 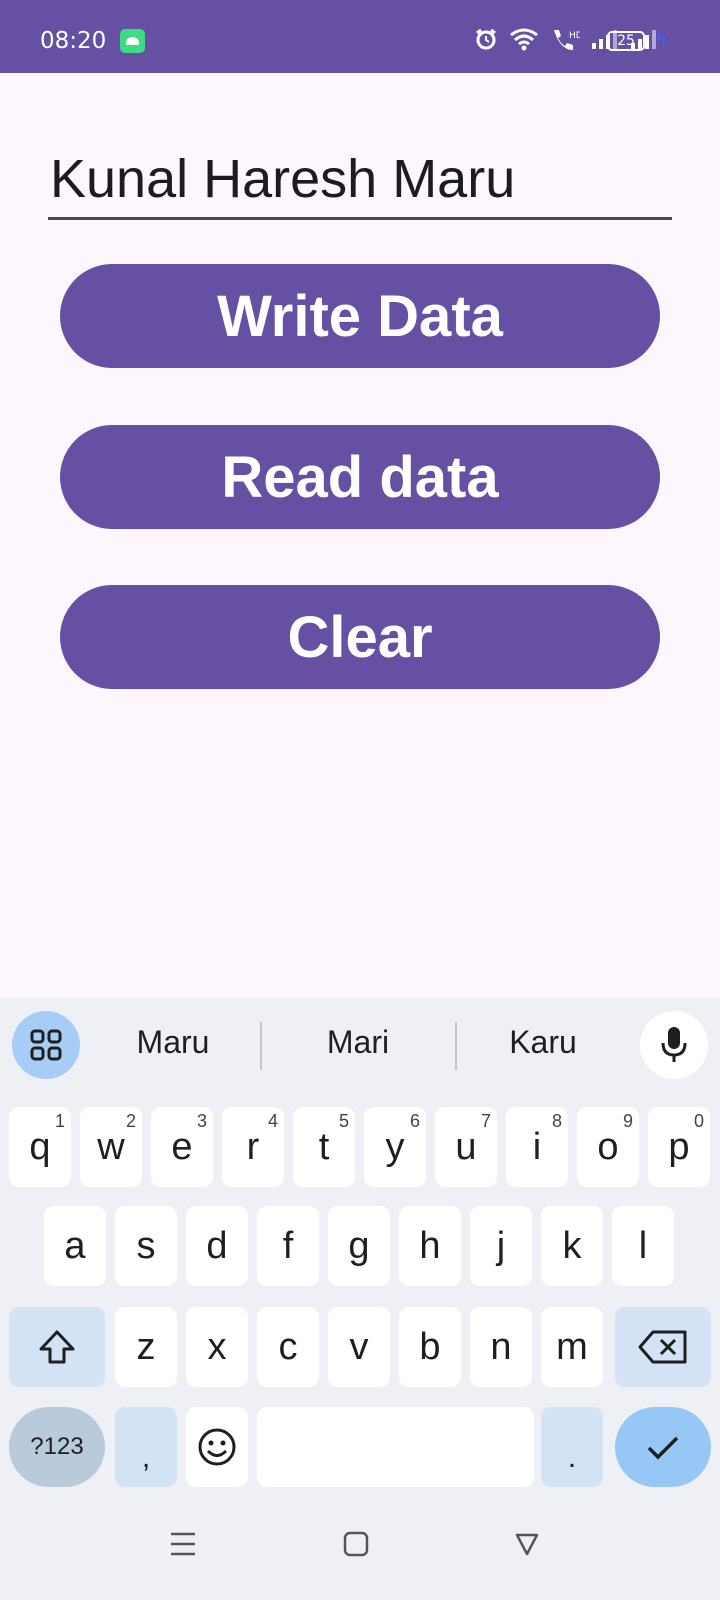 What do you see at coordinates (146, 1347) in the screenshot?
I see `key-z: z` at bounding box center [146, 1347].